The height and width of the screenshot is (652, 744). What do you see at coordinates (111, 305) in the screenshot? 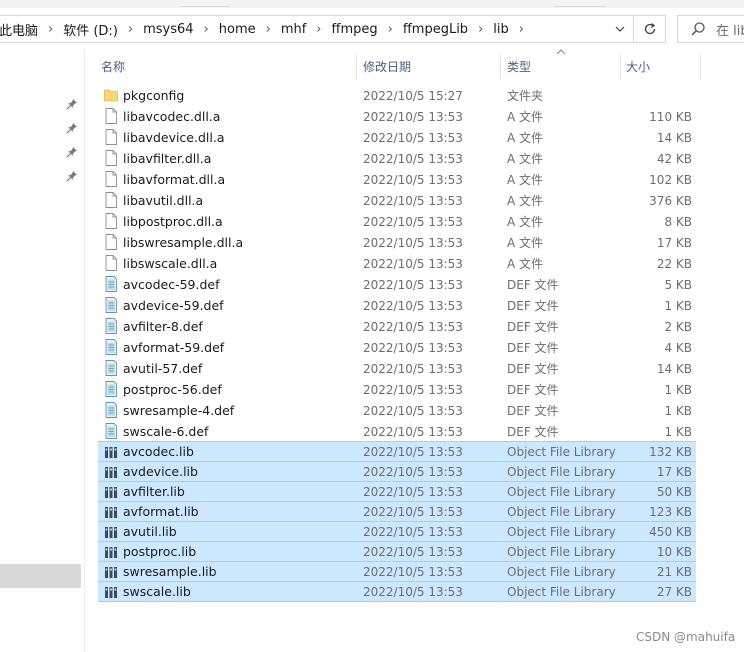
I see `def-file-icon` at bounding box center [111, 305].